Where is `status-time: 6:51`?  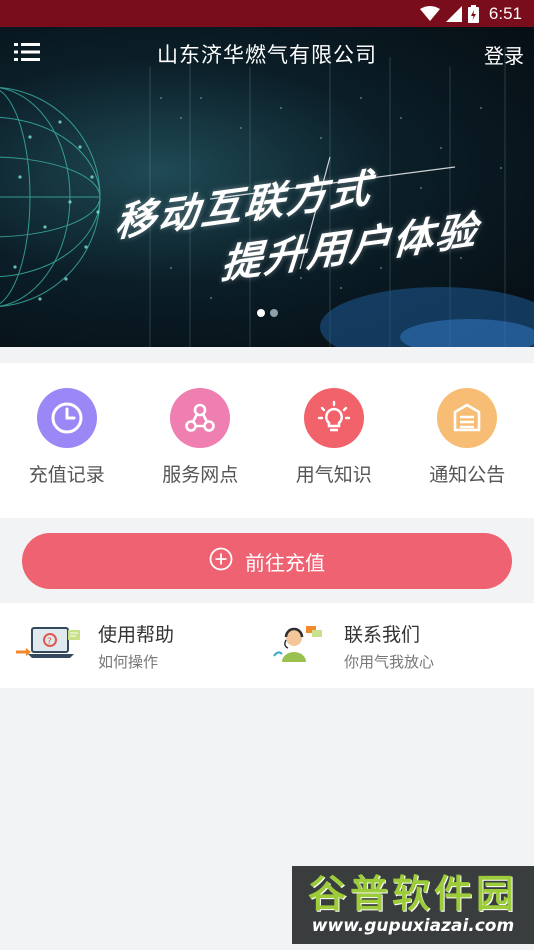
status-time: 6:51 is located at coordinates (505, 13).